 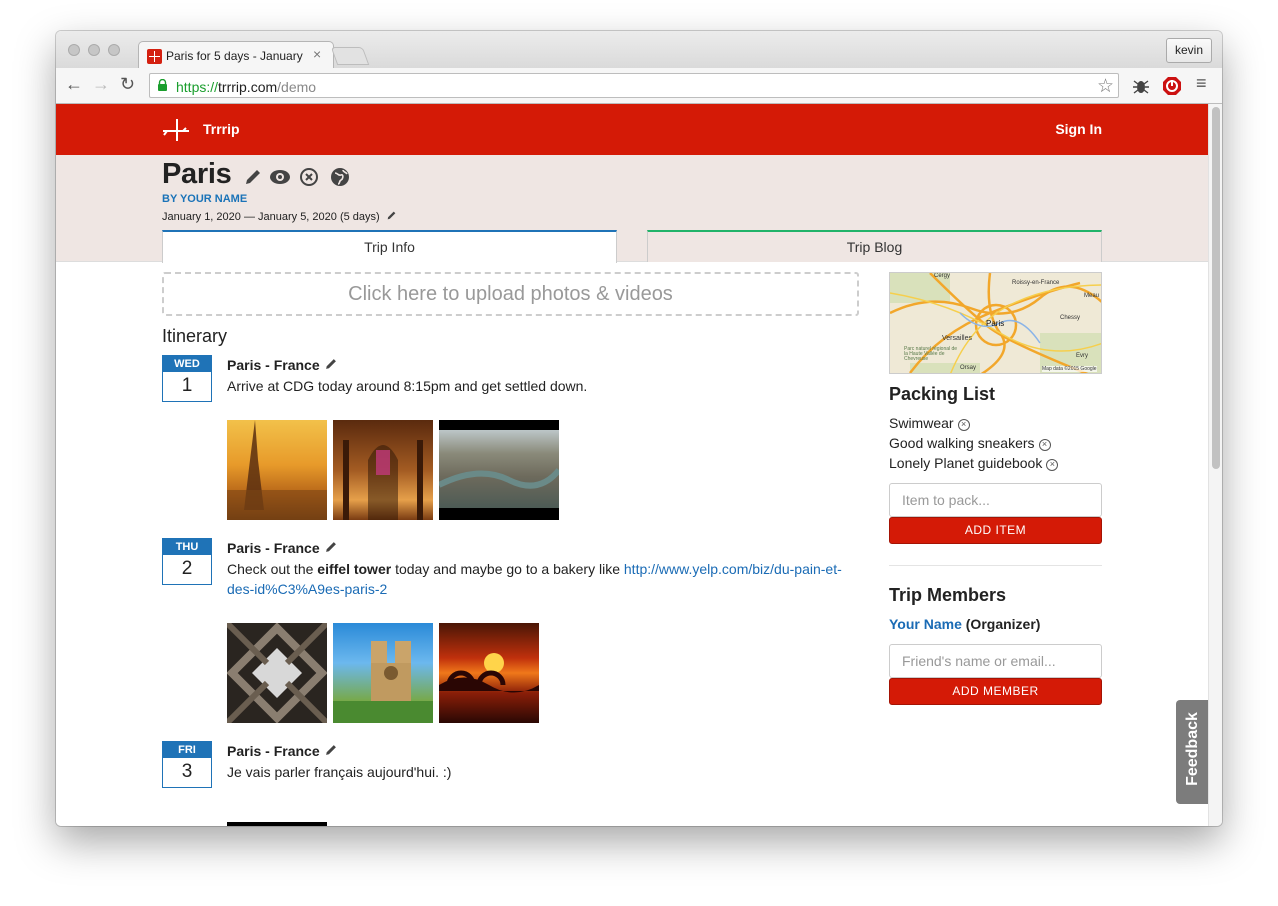 What do you see at coordinates (253, 177) in the screenshot?
I see `edit-pencil-icon` at bounding box center [253, 177].